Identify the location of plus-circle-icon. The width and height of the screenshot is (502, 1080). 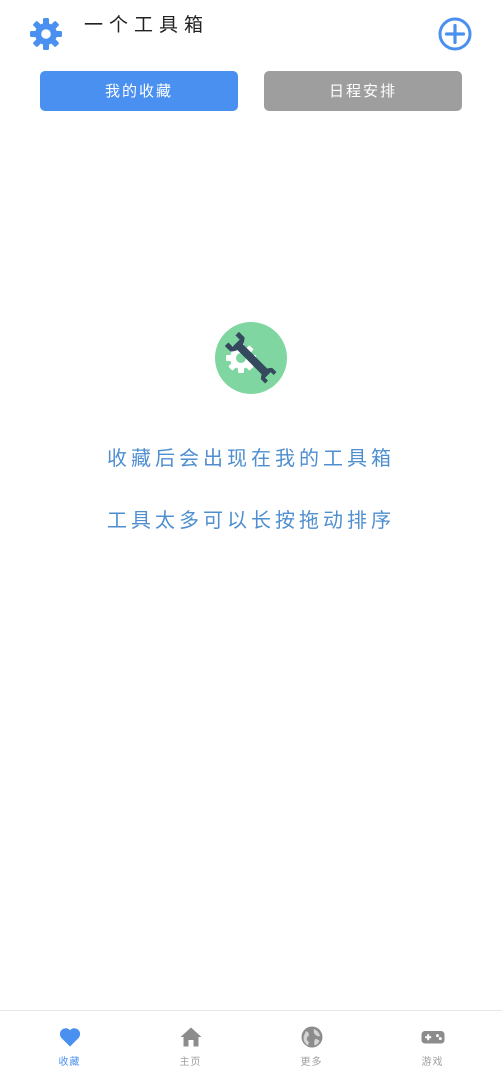
(455, 34).